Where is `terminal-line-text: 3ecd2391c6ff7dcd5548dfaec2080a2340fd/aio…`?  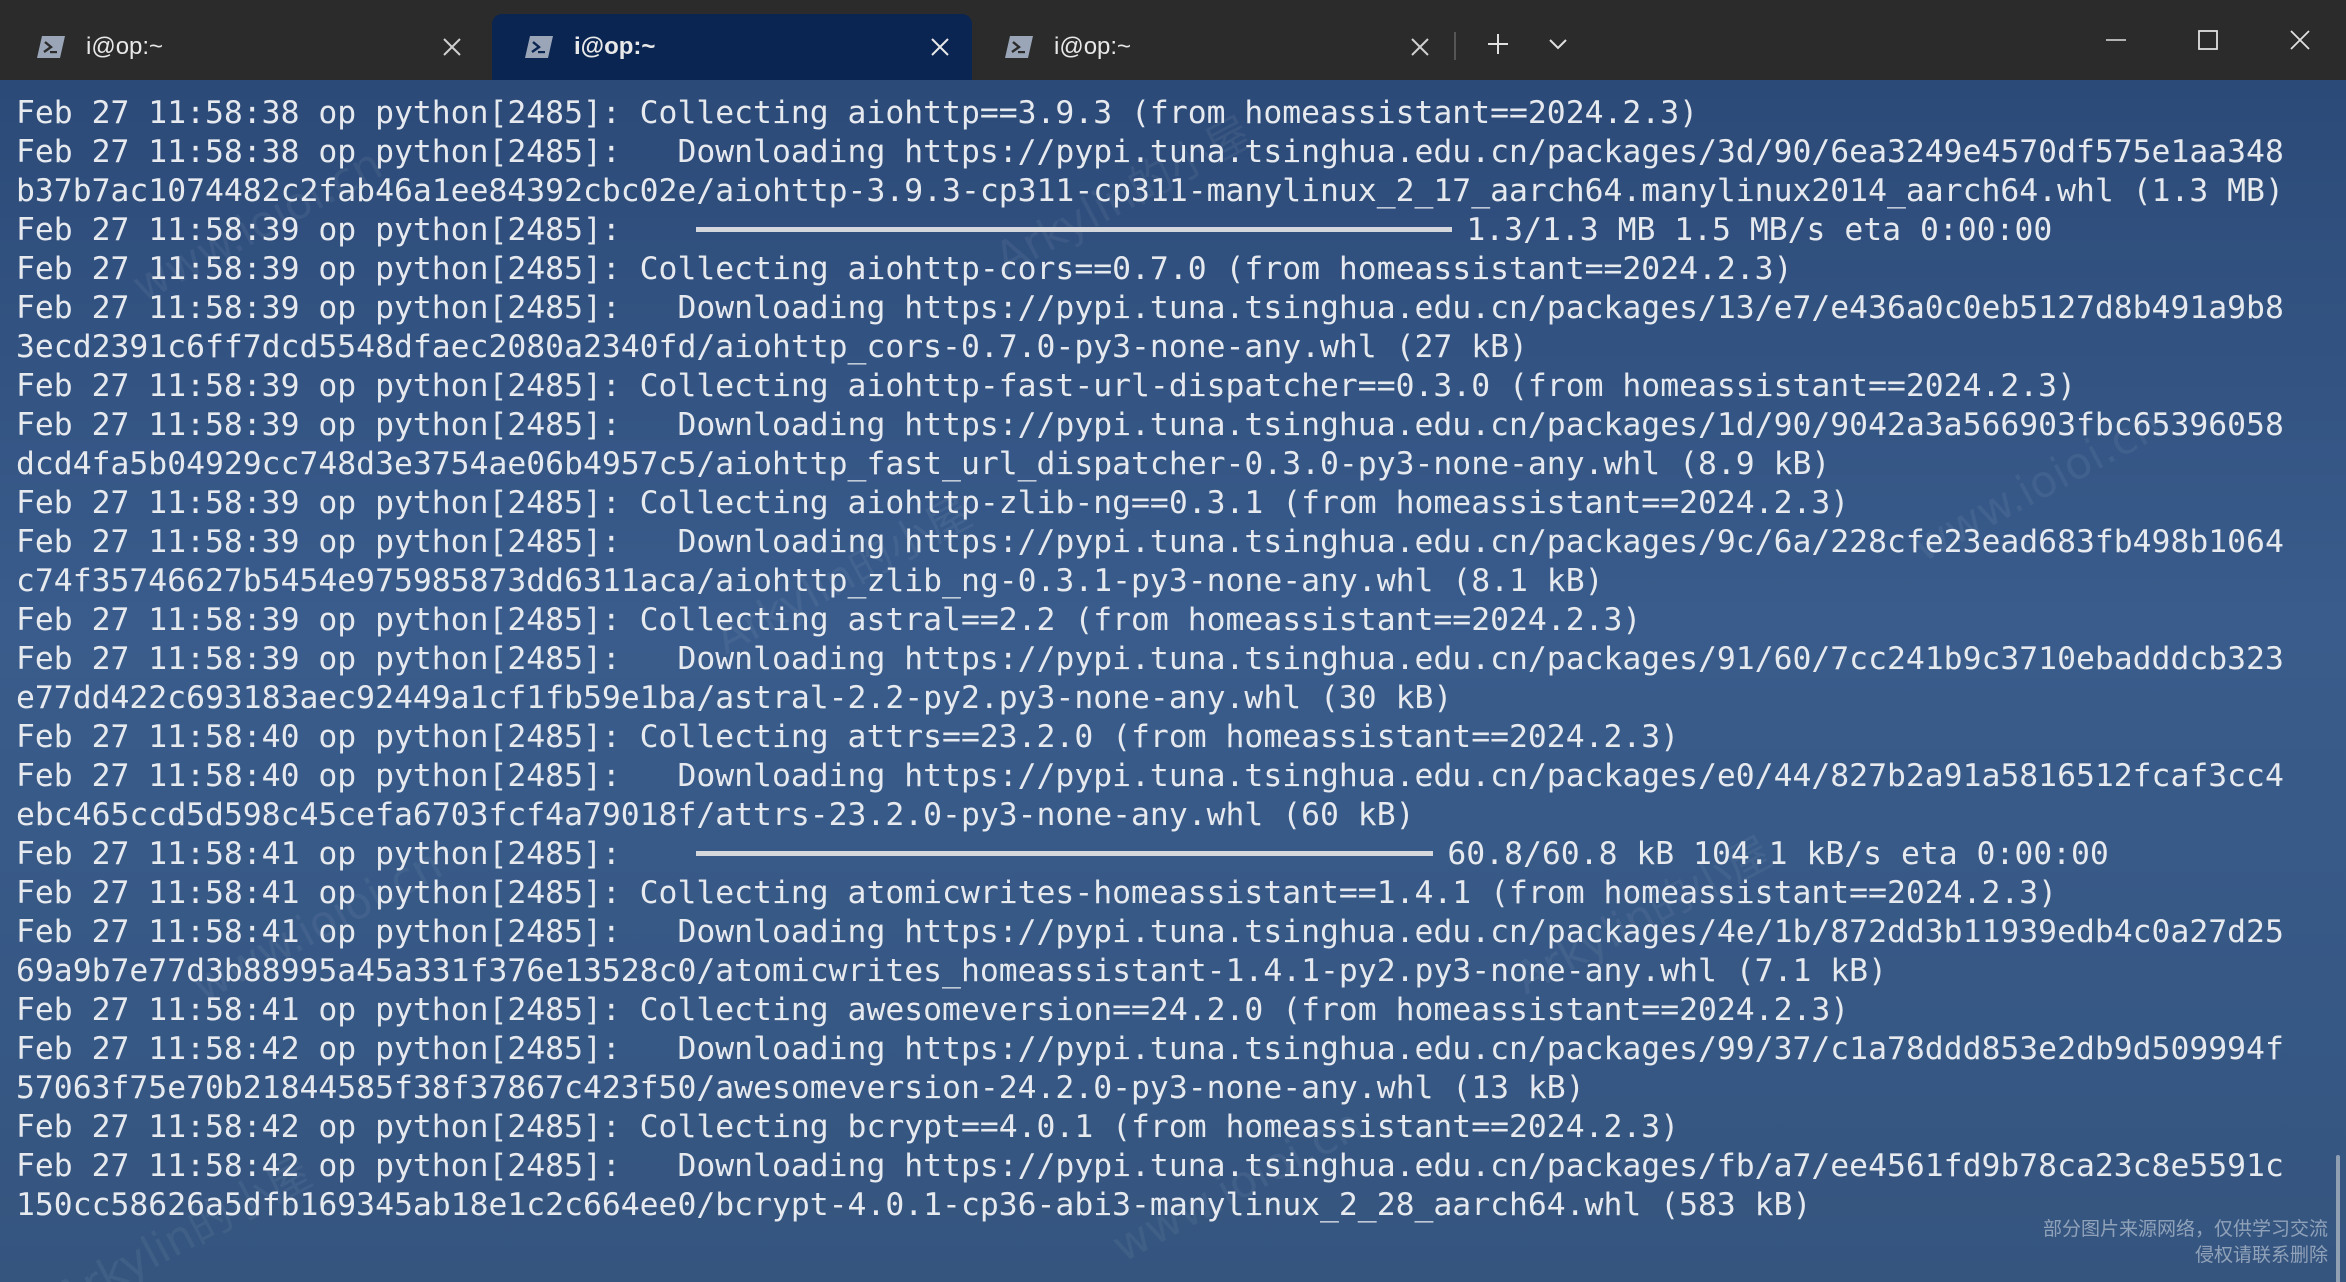
terminal-line-text: 3ecd2391c6ff7dcd5548dfaec2080a2340fd/aio… is located at coordinates (772, 347).